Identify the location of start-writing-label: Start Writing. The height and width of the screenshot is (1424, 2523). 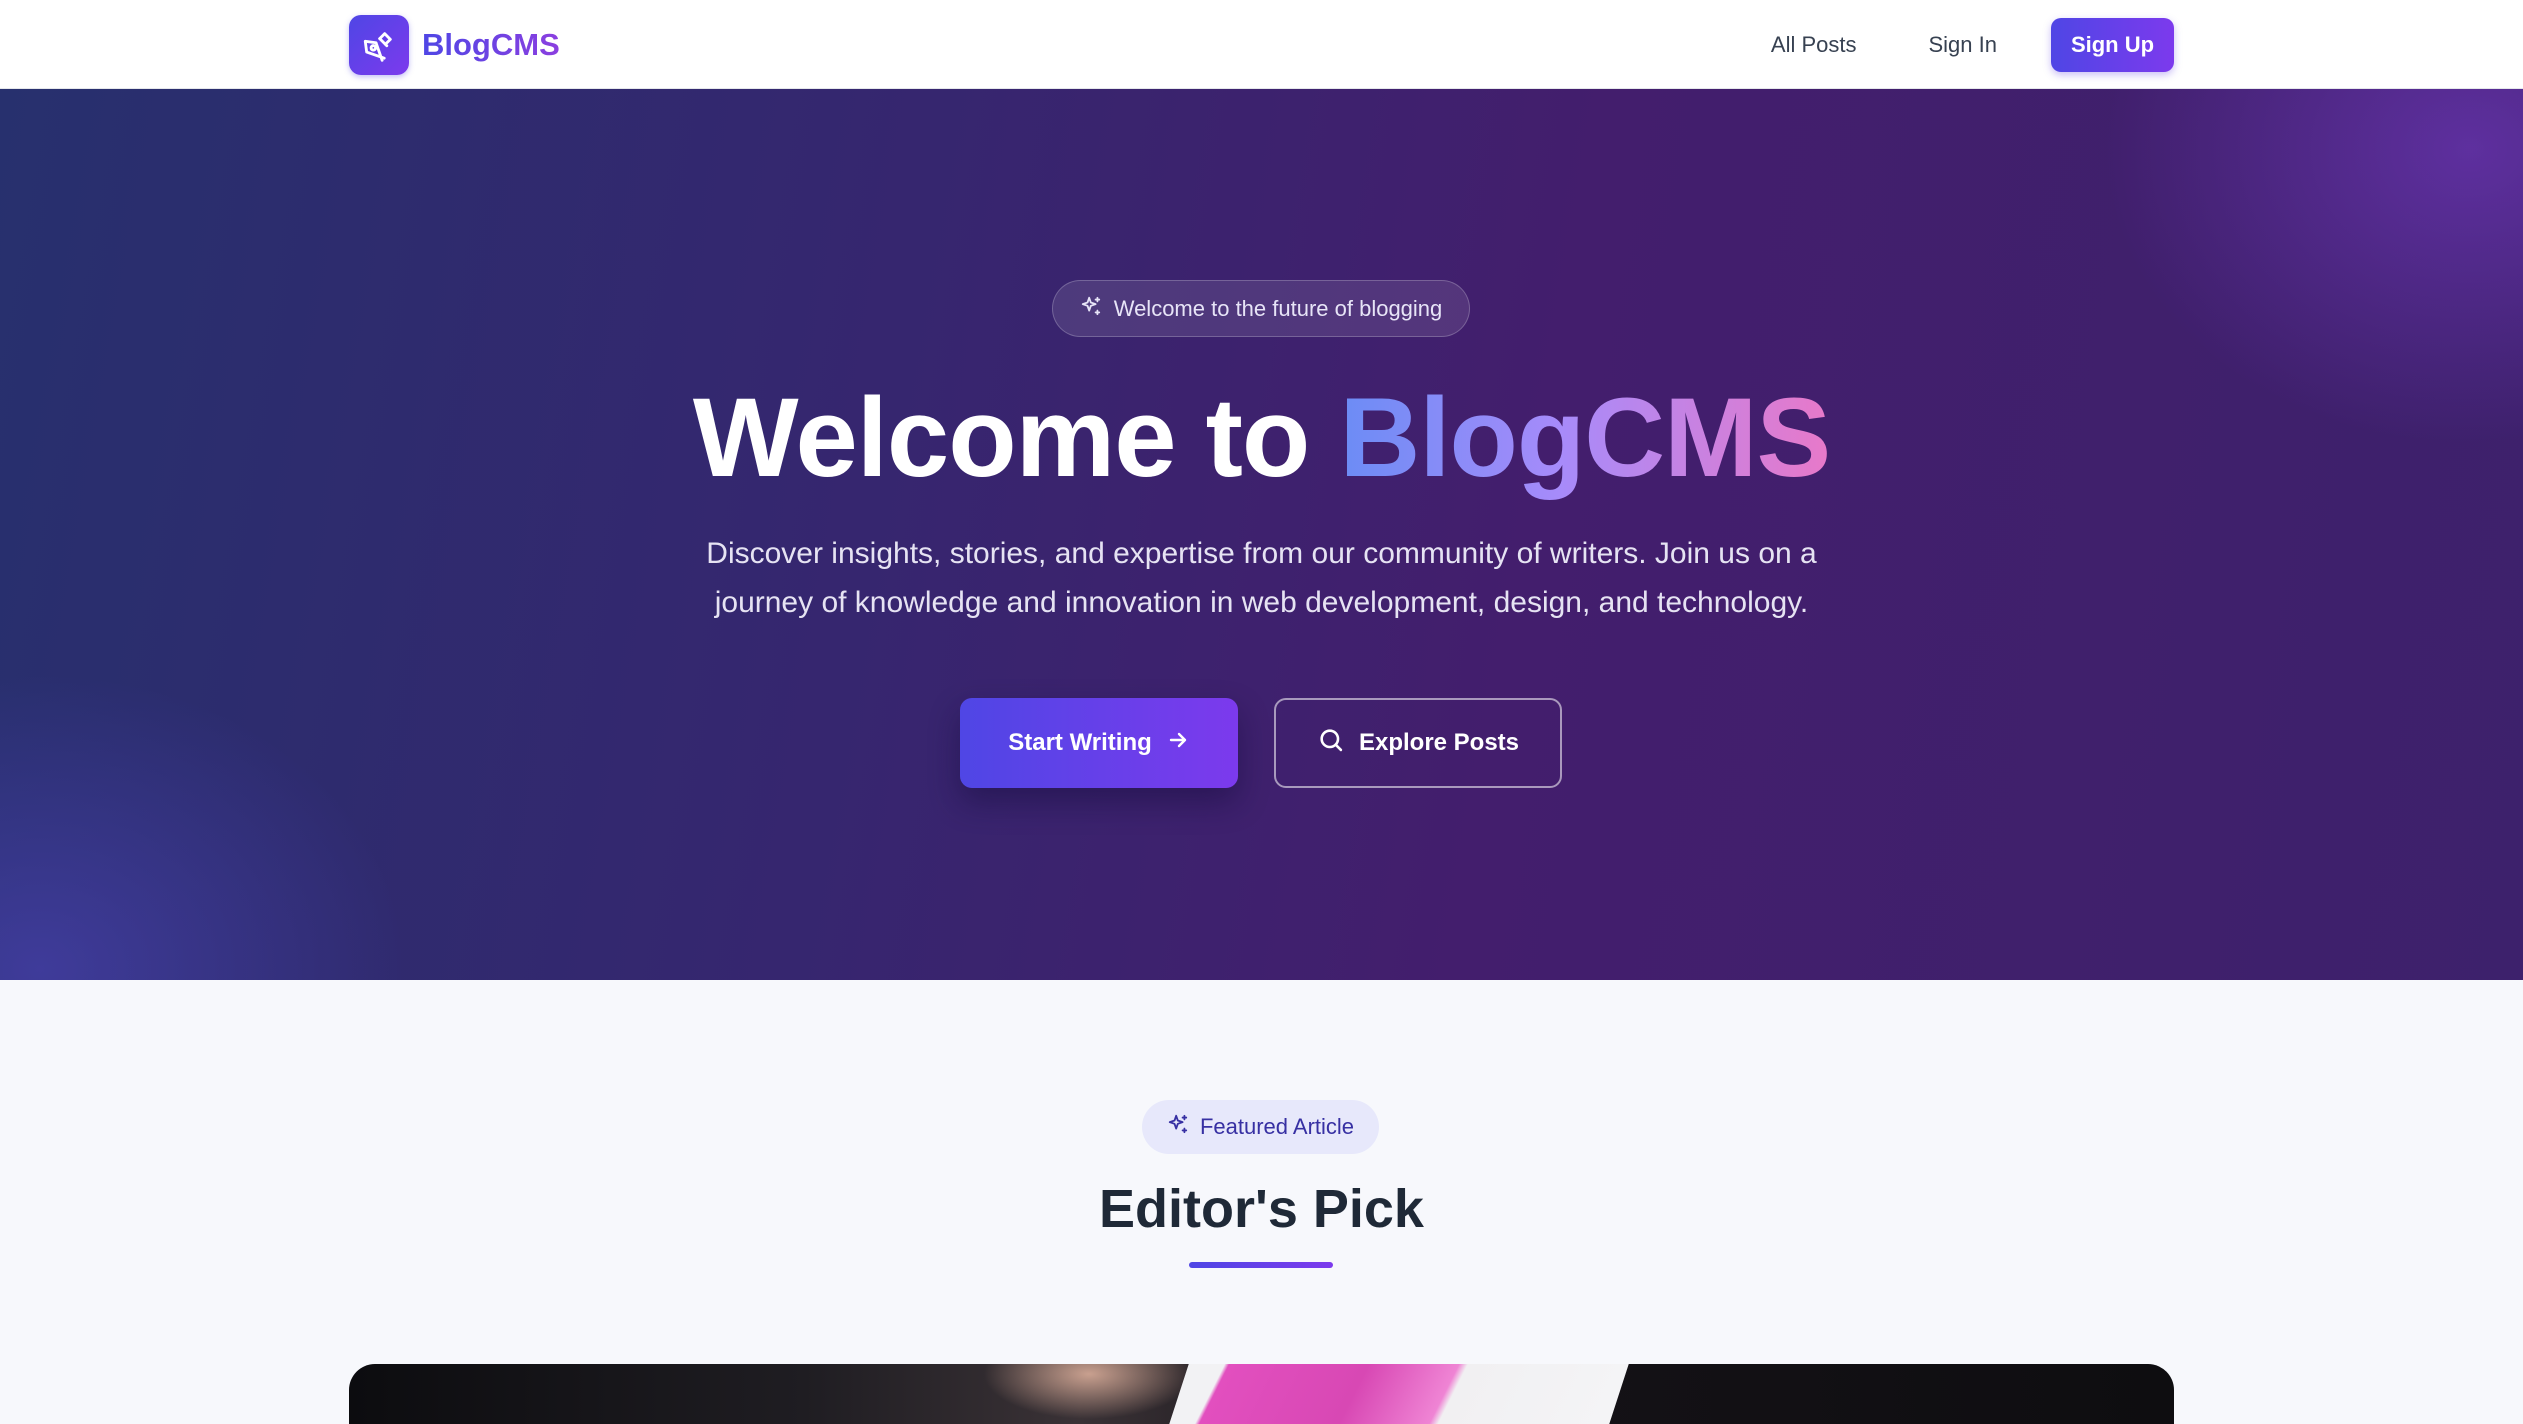
(1080, 742).